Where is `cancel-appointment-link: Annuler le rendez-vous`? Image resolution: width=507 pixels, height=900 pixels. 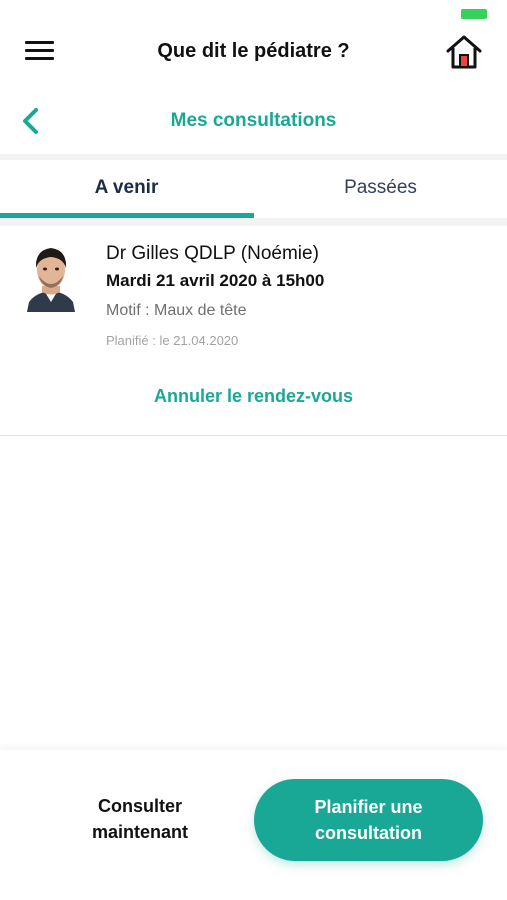
cancel-appointment-link: Annuler le rendez-vous is located at coordinates (253, 396).